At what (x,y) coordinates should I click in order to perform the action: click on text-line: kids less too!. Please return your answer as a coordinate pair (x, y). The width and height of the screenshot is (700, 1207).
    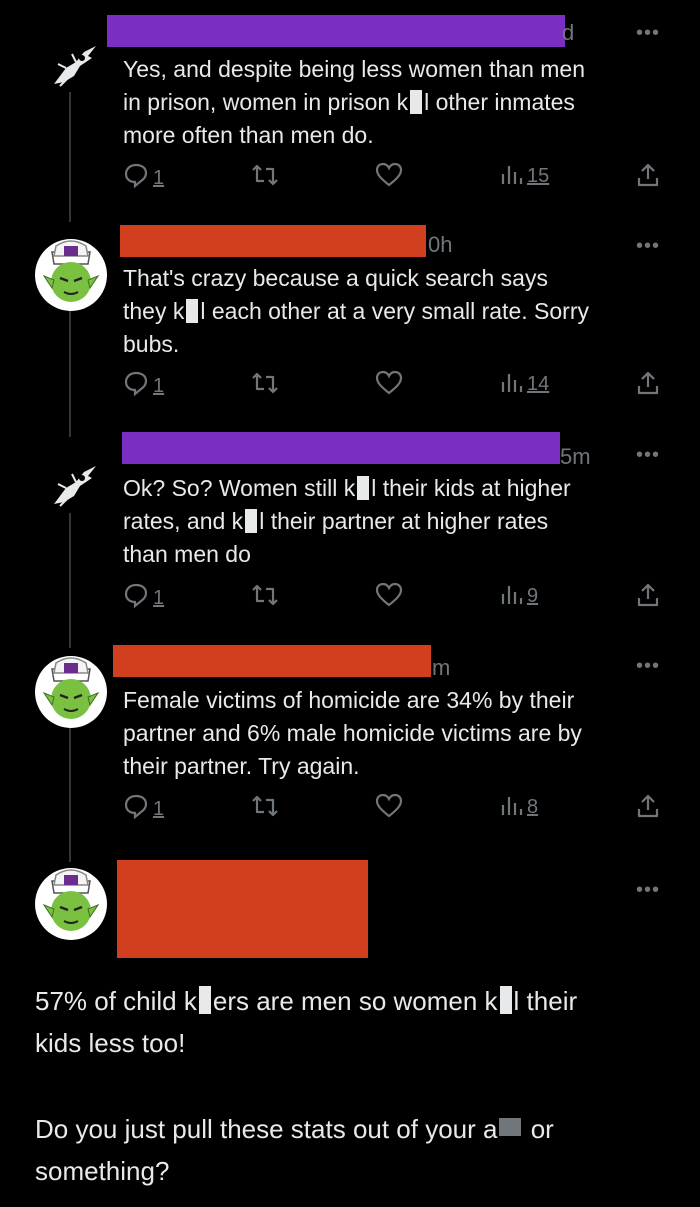
    Looking at the image, I should click on (110, 1043).